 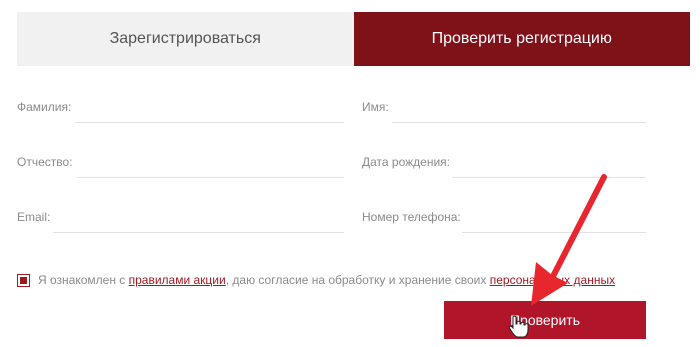 I want to click on checkbox-check-mark, so click(x=23, y=280).